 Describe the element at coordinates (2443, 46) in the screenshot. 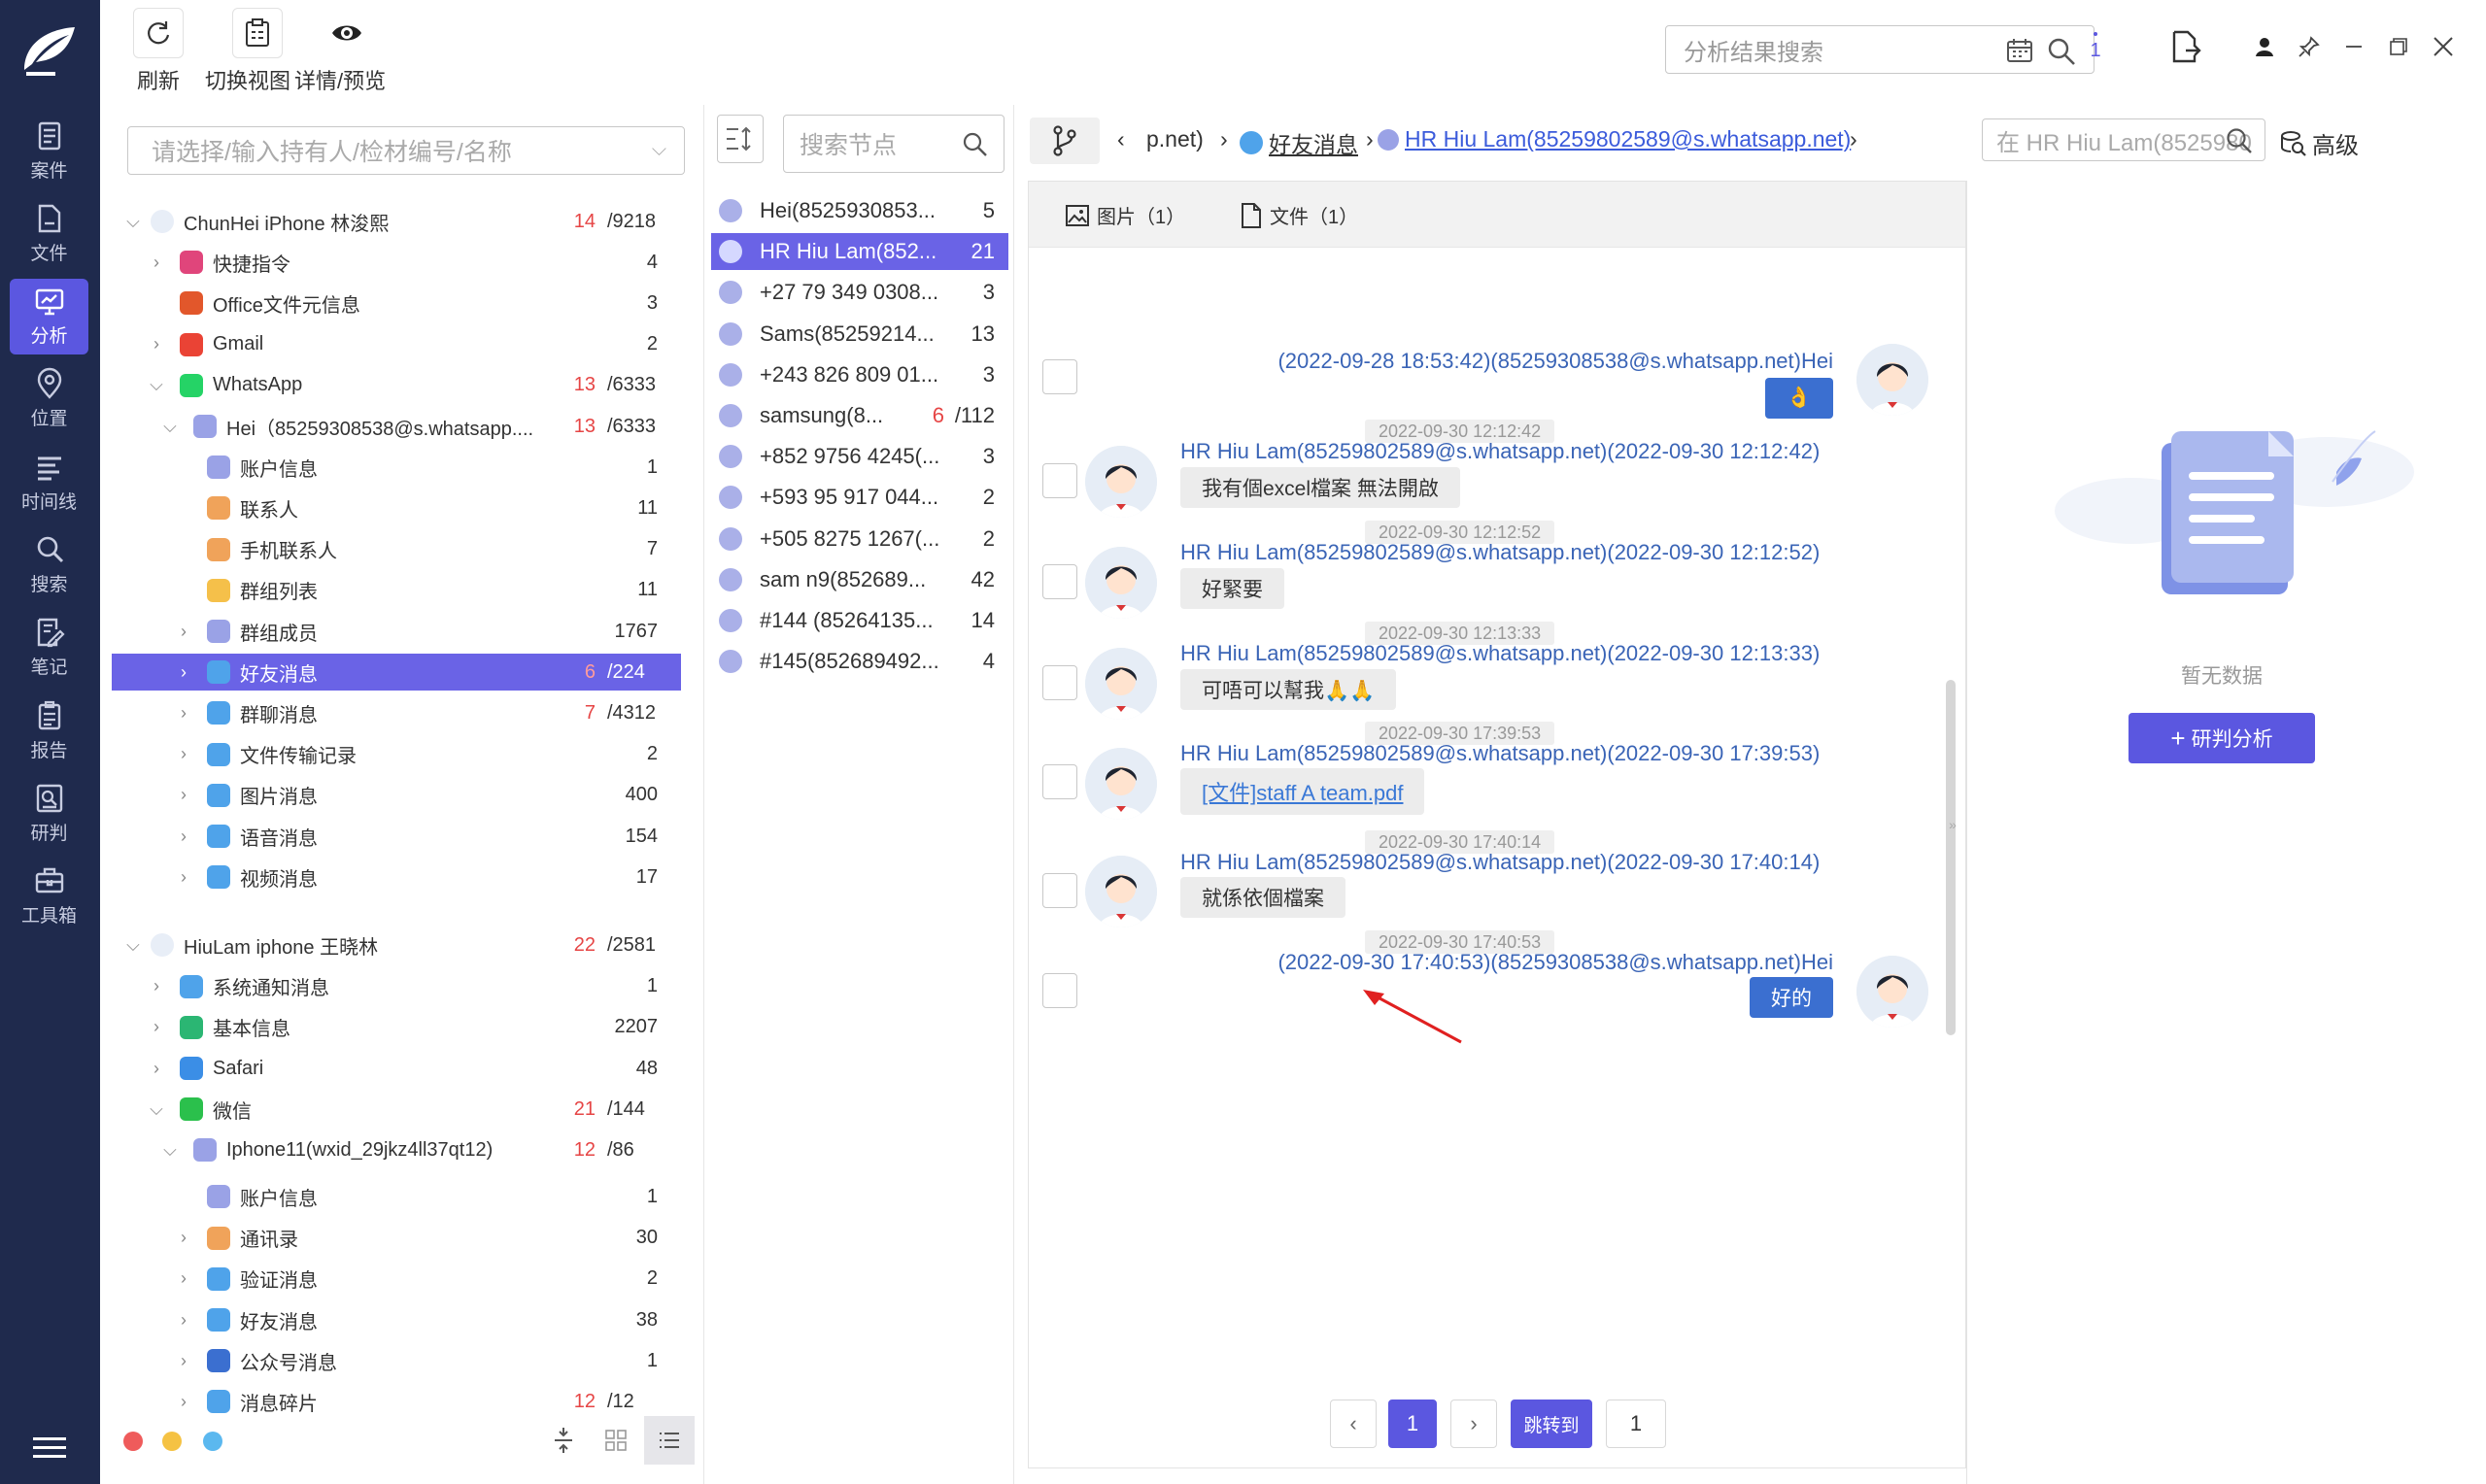

I see `close-icon` at that location.